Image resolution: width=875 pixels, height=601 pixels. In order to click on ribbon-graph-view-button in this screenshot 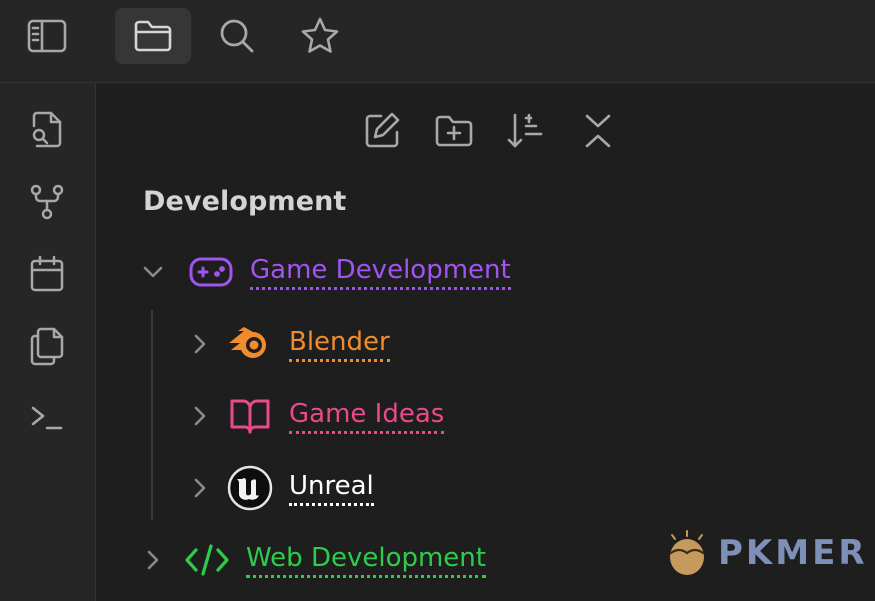, I will do `click(47, 202)`.